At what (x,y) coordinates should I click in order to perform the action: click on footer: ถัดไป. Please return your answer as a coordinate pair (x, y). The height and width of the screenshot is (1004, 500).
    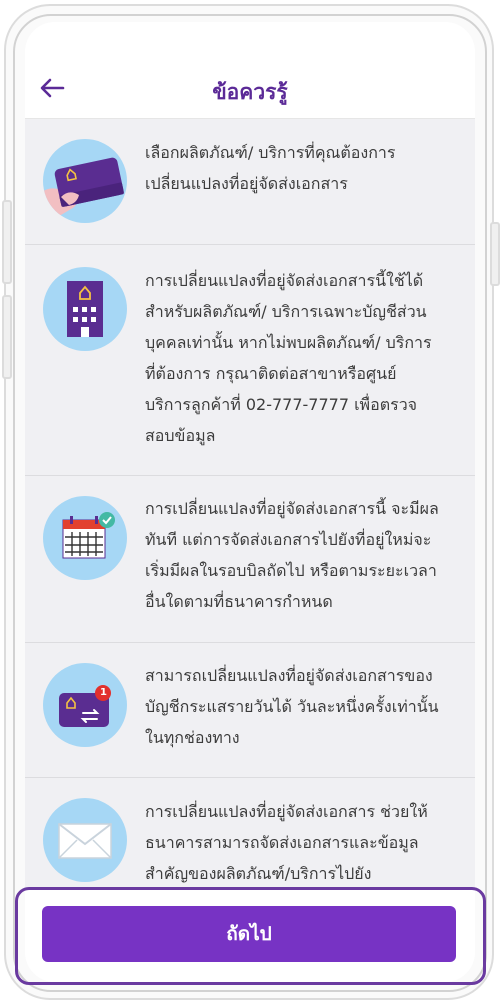
    Looking at the image, I should click on (250, 935).